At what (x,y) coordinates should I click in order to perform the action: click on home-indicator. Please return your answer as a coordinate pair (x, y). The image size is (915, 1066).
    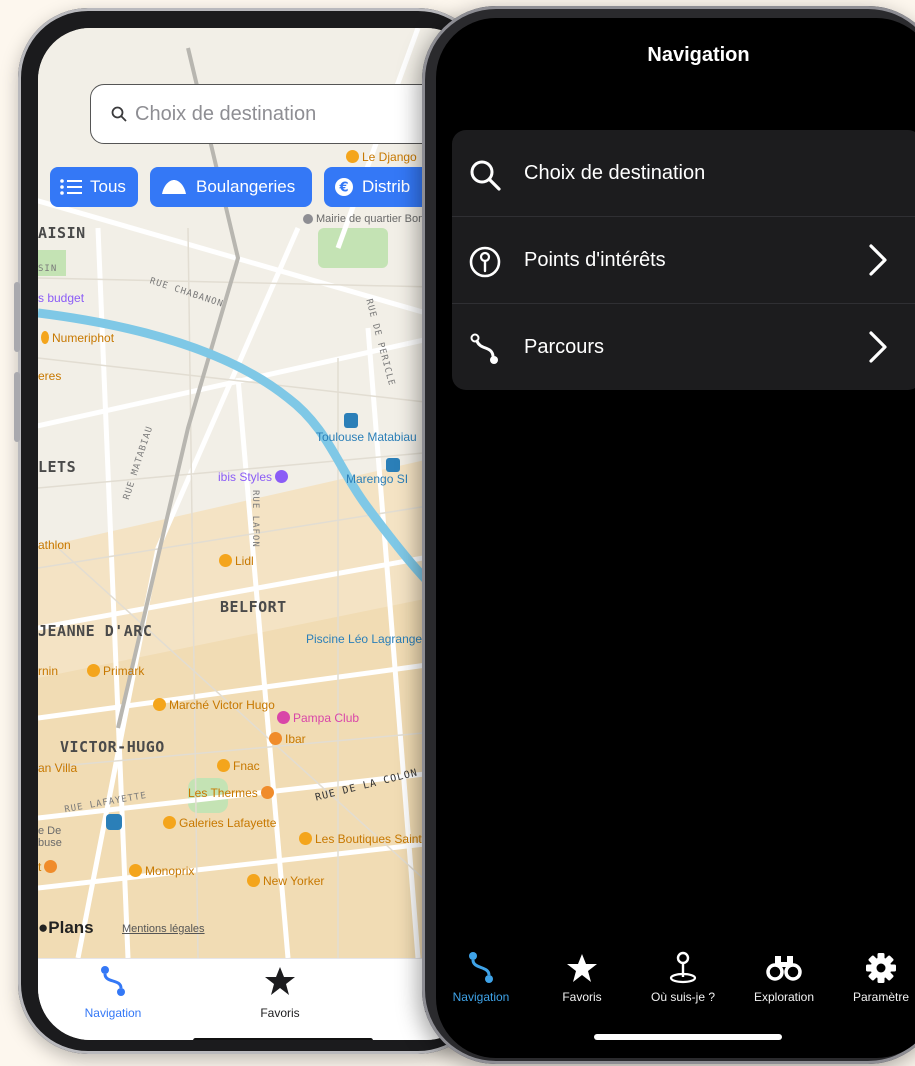
    Looking at the image, I should click on (688, 1037).